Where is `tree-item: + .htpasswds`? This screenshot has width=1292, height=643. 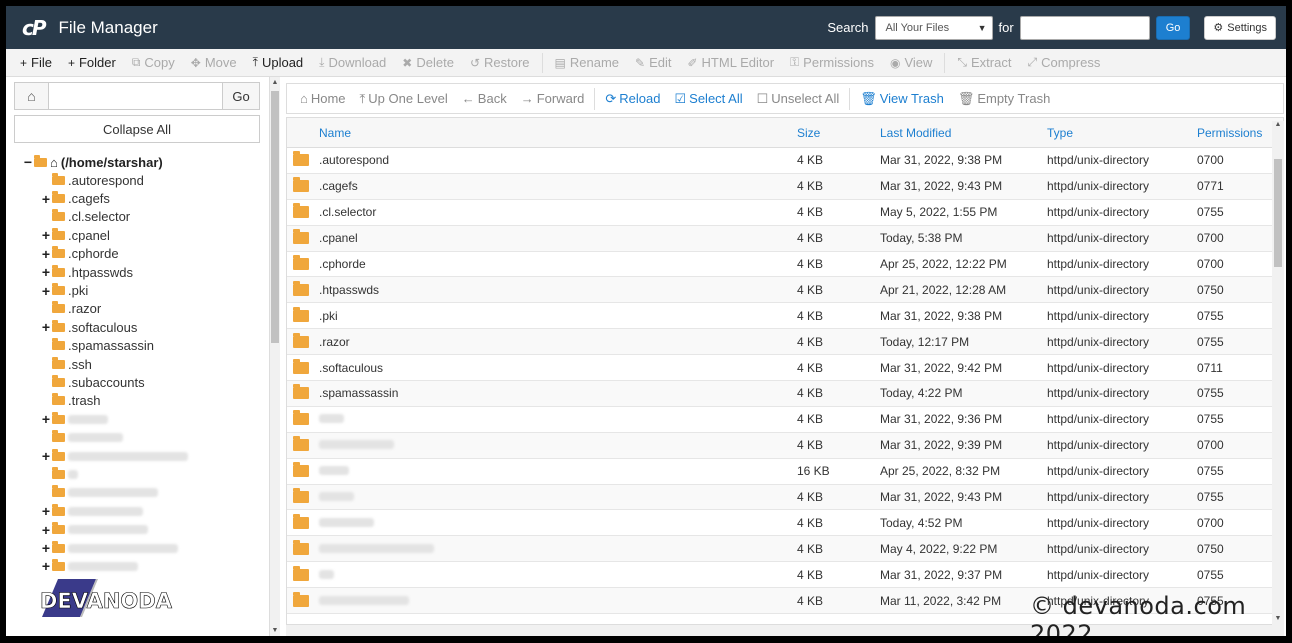
tree-item: + .htpasswds is located at coordinates (140, 272).